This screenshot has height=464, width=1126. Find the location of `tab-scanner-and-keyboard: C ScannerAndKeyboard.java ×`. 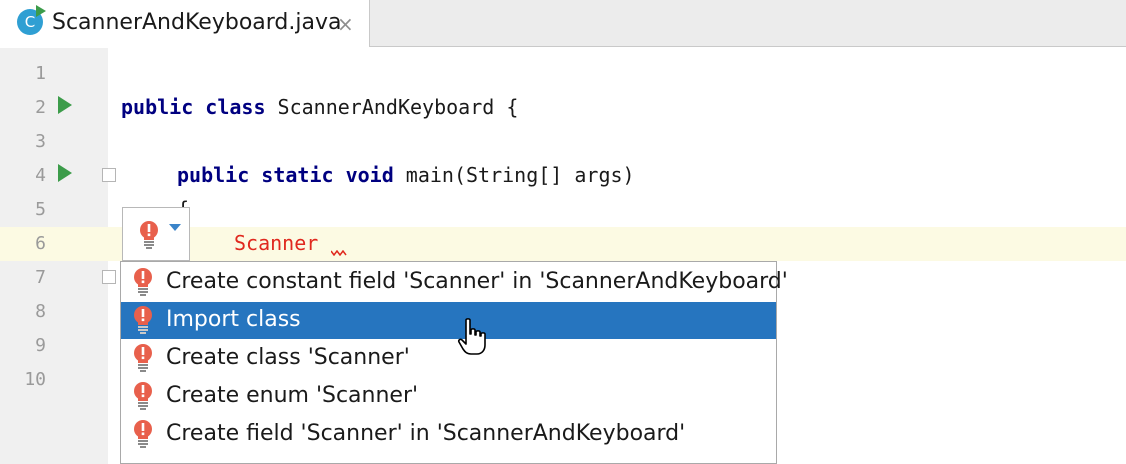

tab-scanner-and-keyboard: C ScannerAndKeyboard.java × is located at coordinates (185, 23).